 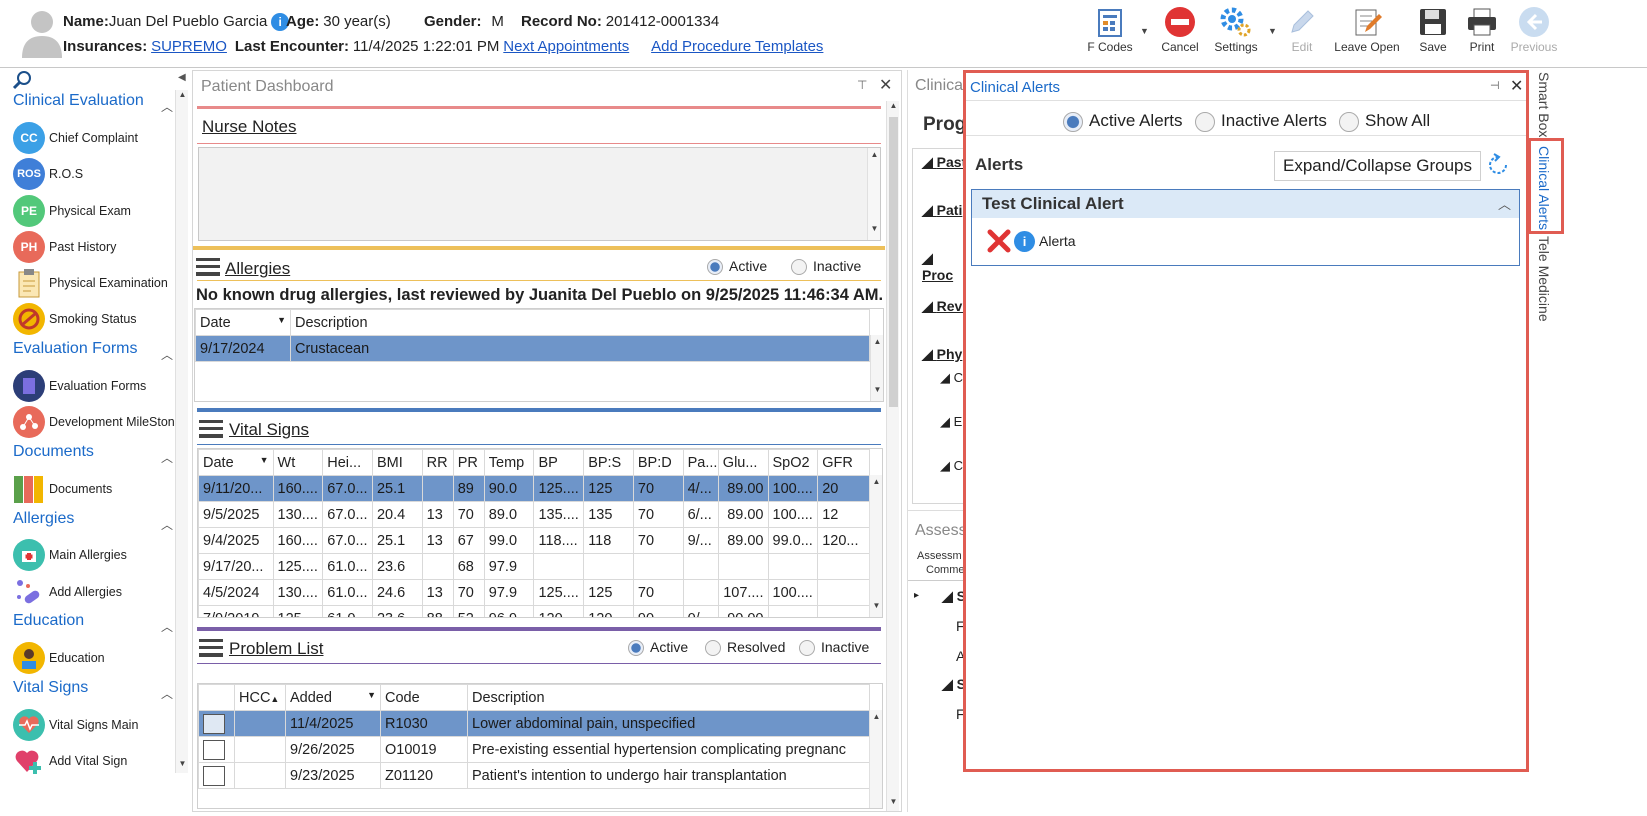 I want to click on col-header: BP, so click(x=559, y=462).